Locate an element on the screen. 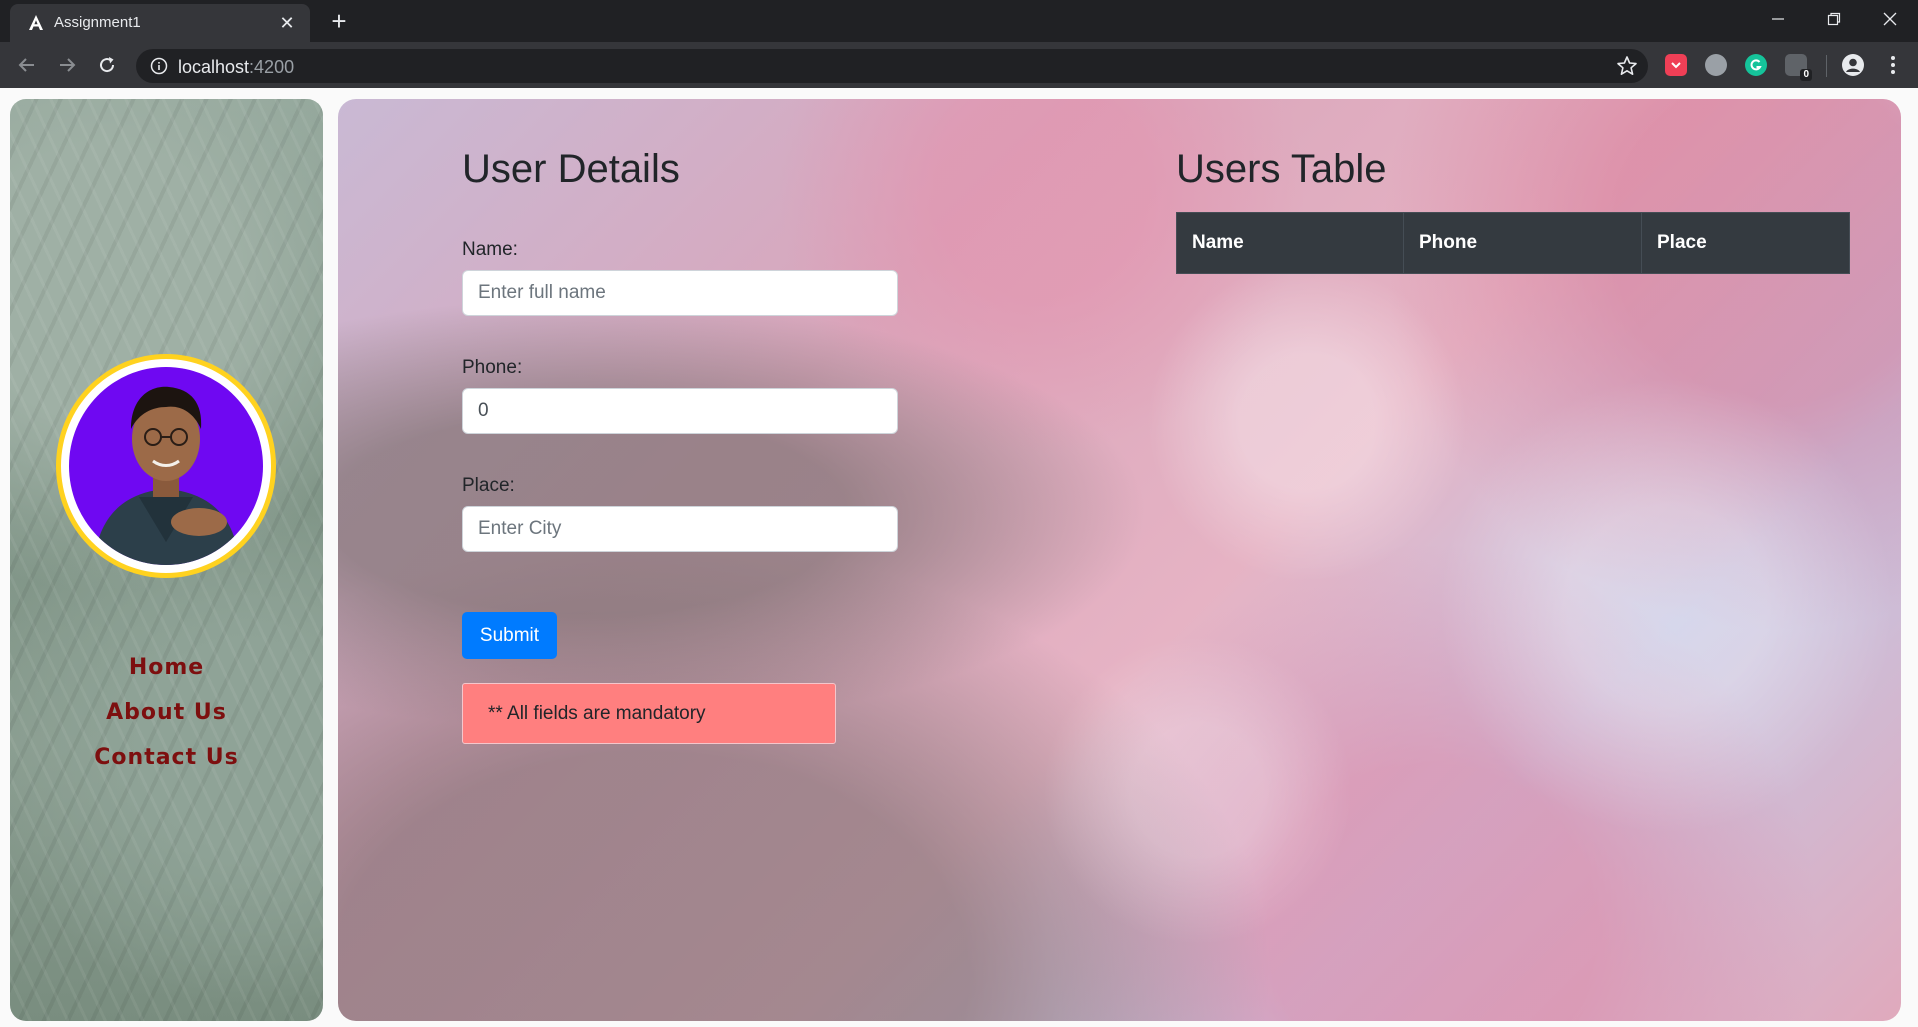 The width and height of the screenshot is (1918, 1027). restore-icon is located at coordinates (1834, 19).